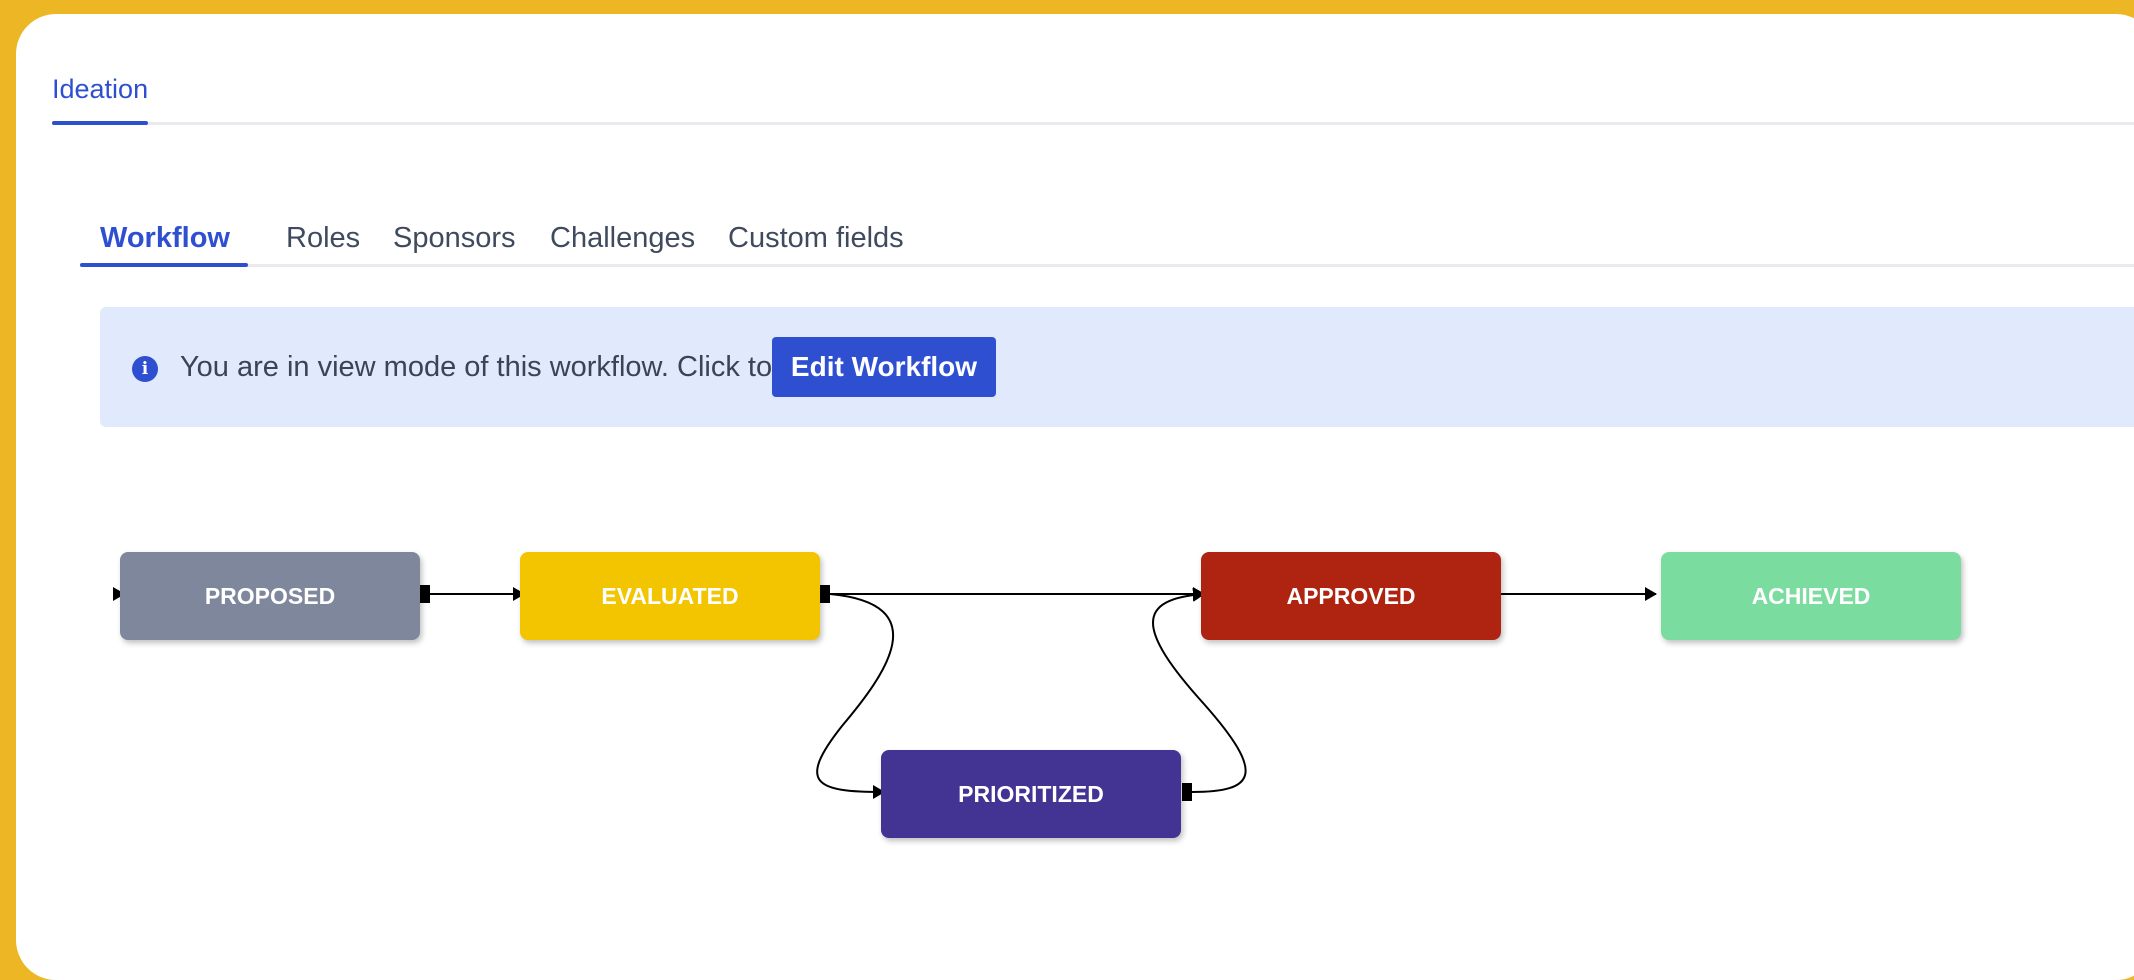 The height and width of the screenshot is (980, 2134). What do you see at coordinates (670, 596) in the screenshot?
I see `node-evaluated: EVALUATED` at bounding box center [670, 596].